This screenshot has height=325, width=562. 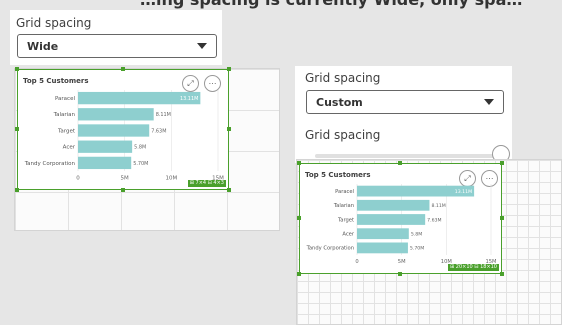 I want to click on grid-spacing-slider-label: Grid spacing, so click(x=343, y=135).